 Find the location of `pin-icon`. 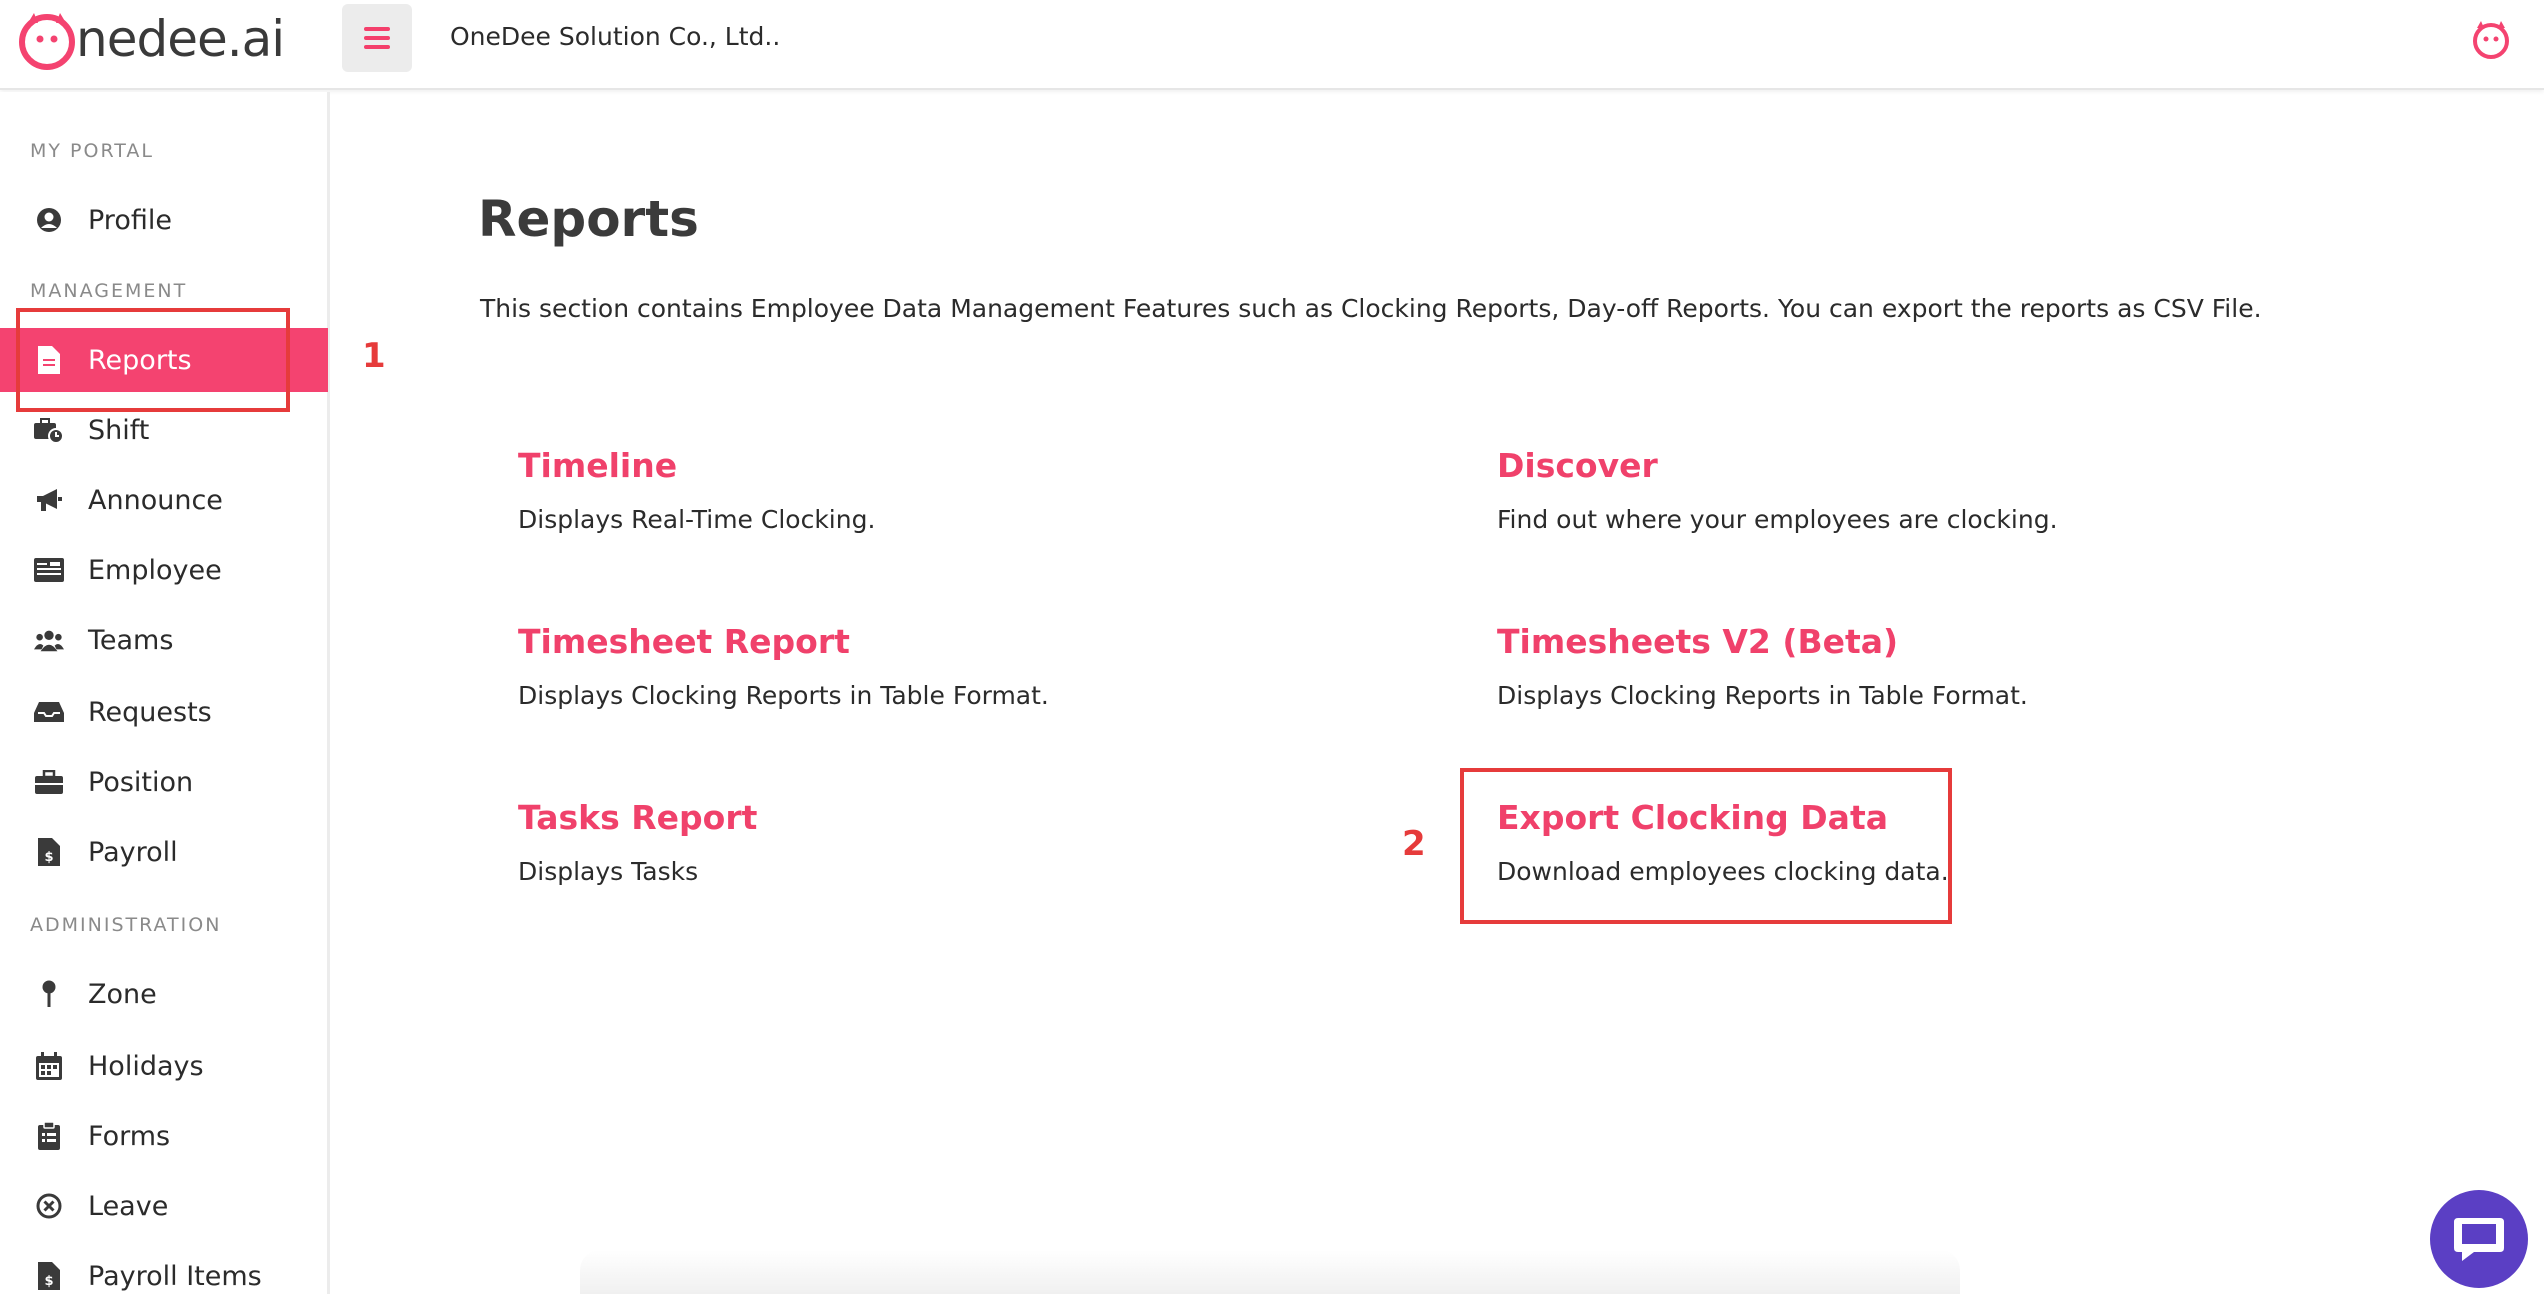

pin-icon is located at coordinates (49, 994).